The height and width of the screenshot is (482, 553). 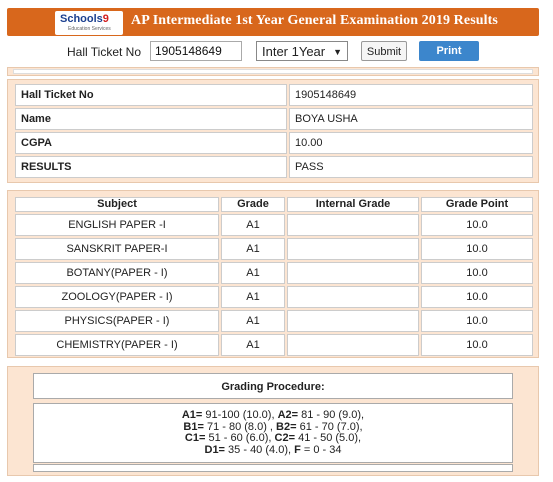 What do you see at coordinates (151, 167) in the screenshot?
I see `label-results: RESULTS` at bounding box center [151, 167].